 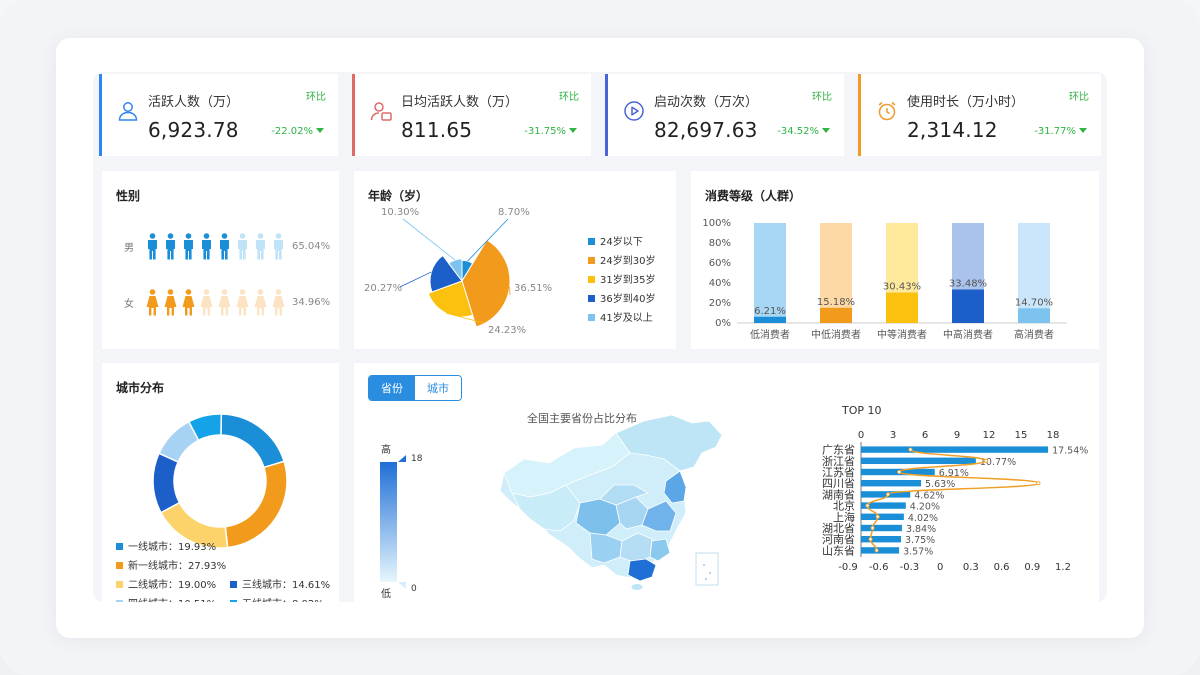 I want to click on gender-panel: 性别 男 65.04% 女 34.96%, so click(x=220, y=260).